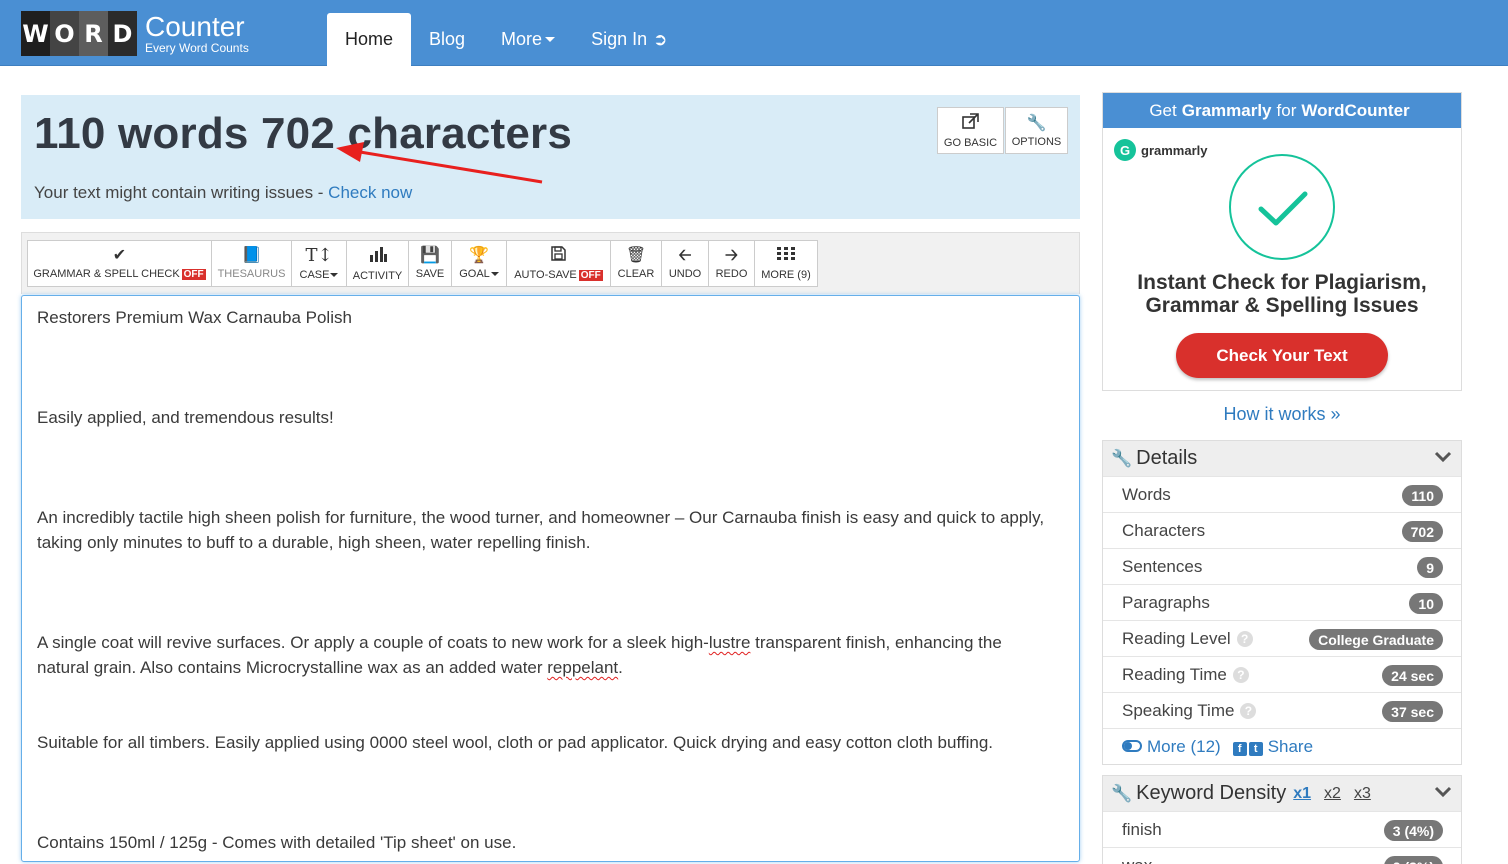 This screenshot has width=1508, height=864. Describe the element at coordinates (122, 33) in the screenshot. I see `logo-letter: D` at that location.